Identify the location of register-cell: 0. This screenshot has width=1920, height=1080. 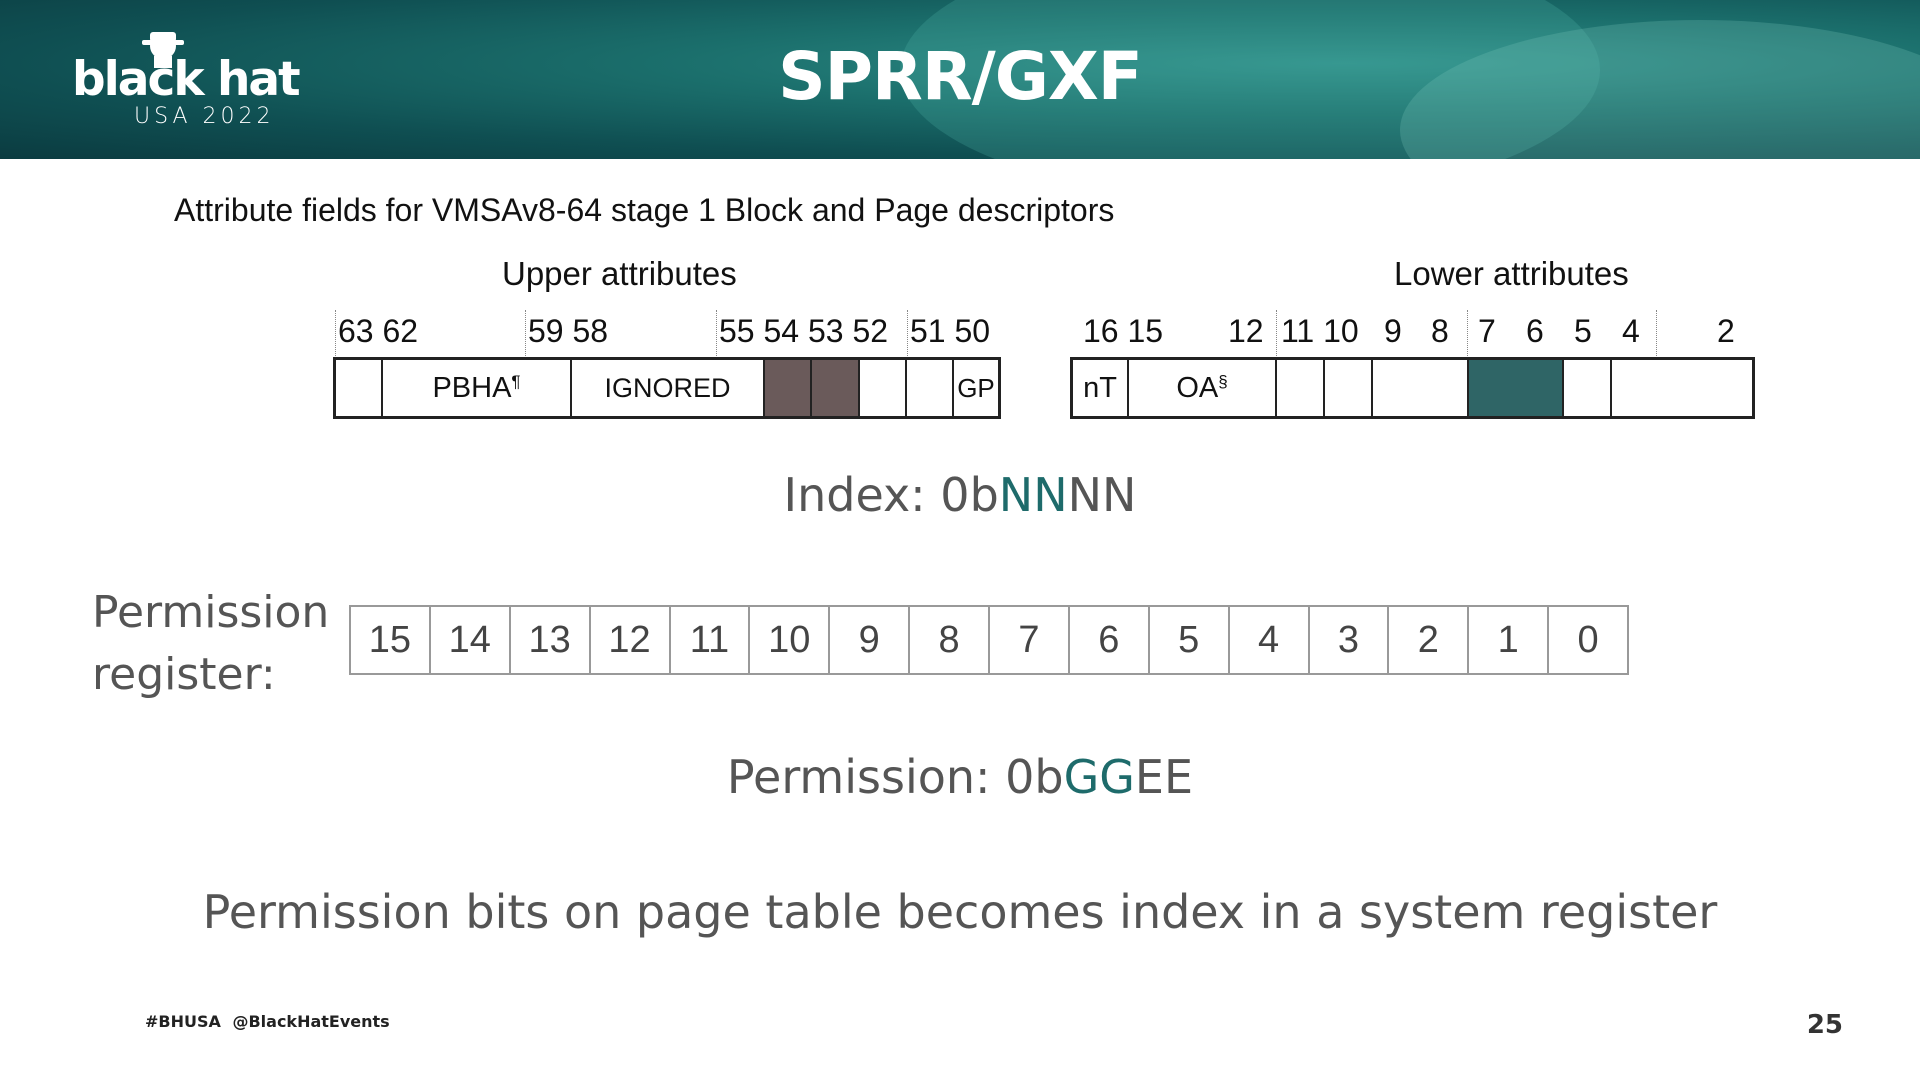
(1588, 639).